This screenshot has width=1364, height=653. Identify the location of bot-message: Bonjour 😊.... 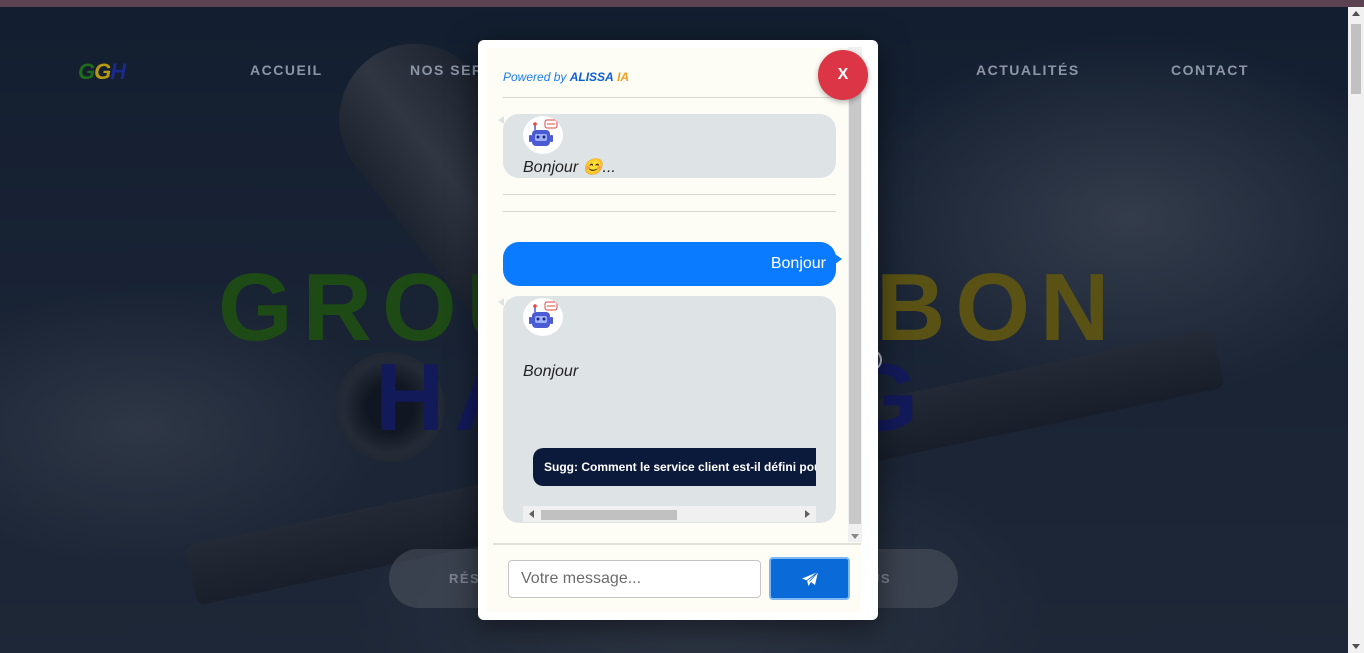
(667, 146).